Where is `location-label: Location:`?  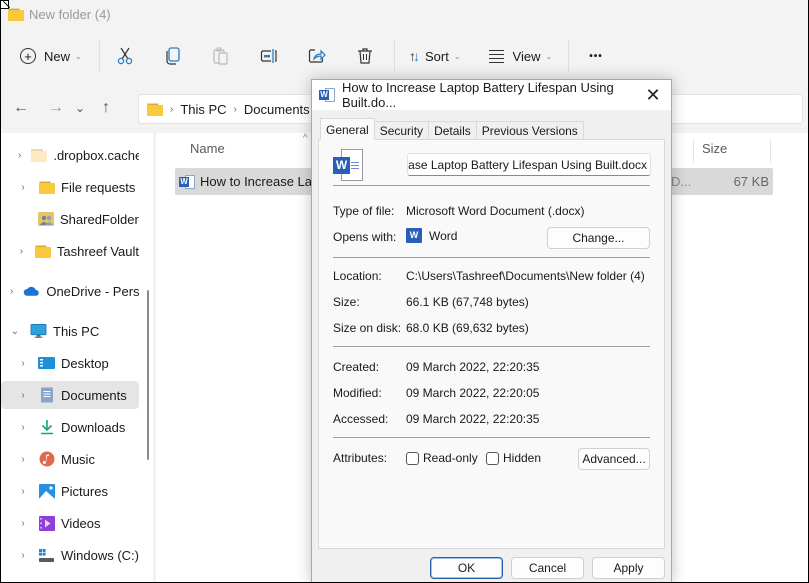
location-label: Location: is located at coordinates (357, 276).